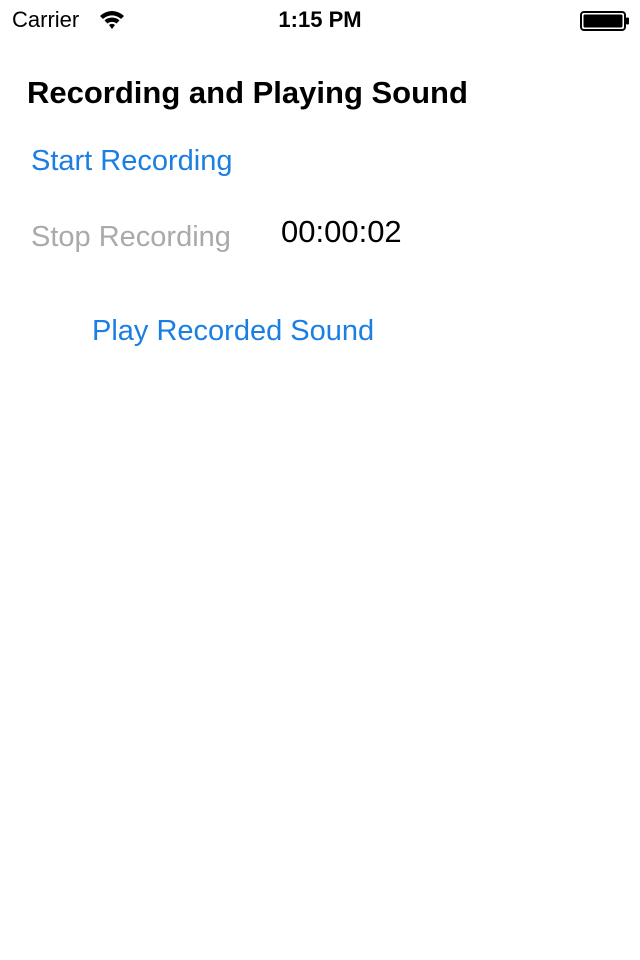  Describe the element at coordinates (131, 237) in the screenshot. I see `stop-recording-button: Stop Recording` at that location.